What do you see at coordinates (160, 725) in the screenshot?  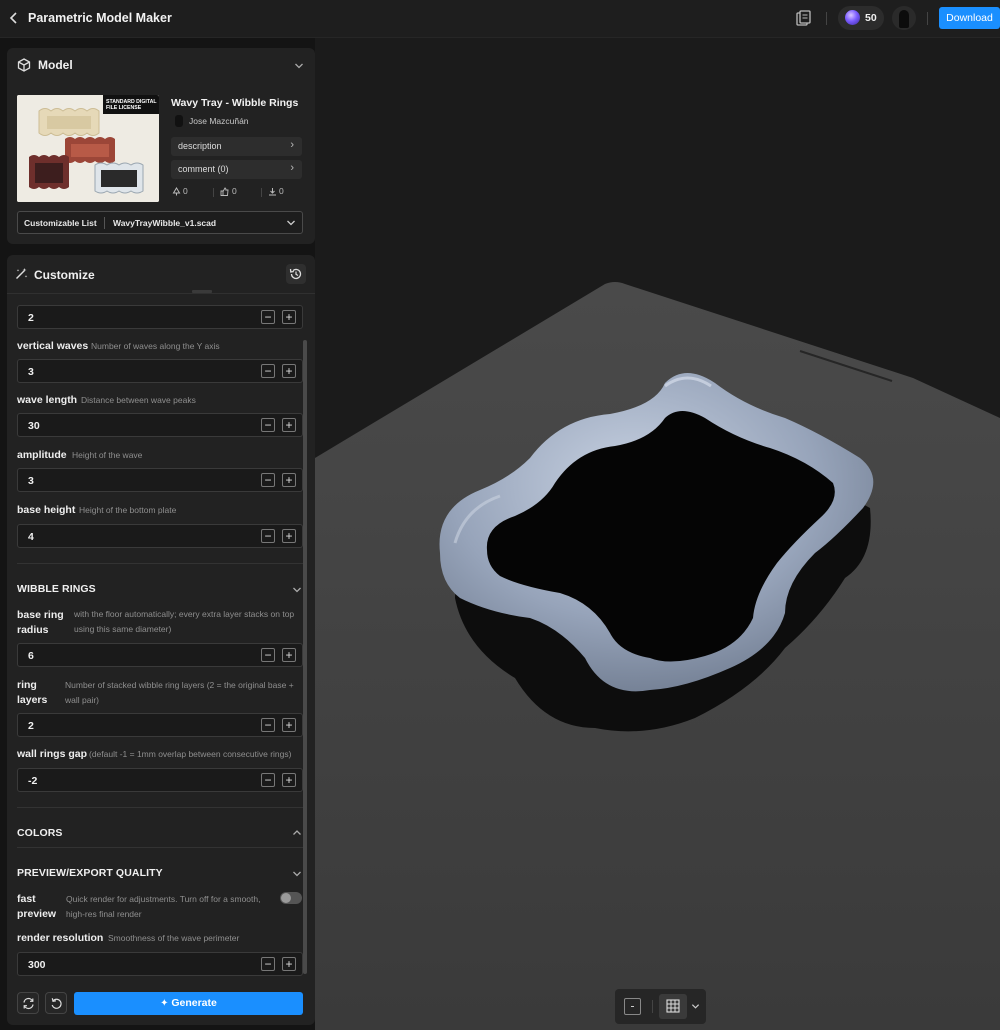 I see `ring-layers-input: 2 − +` at bounding box center [160, 725].